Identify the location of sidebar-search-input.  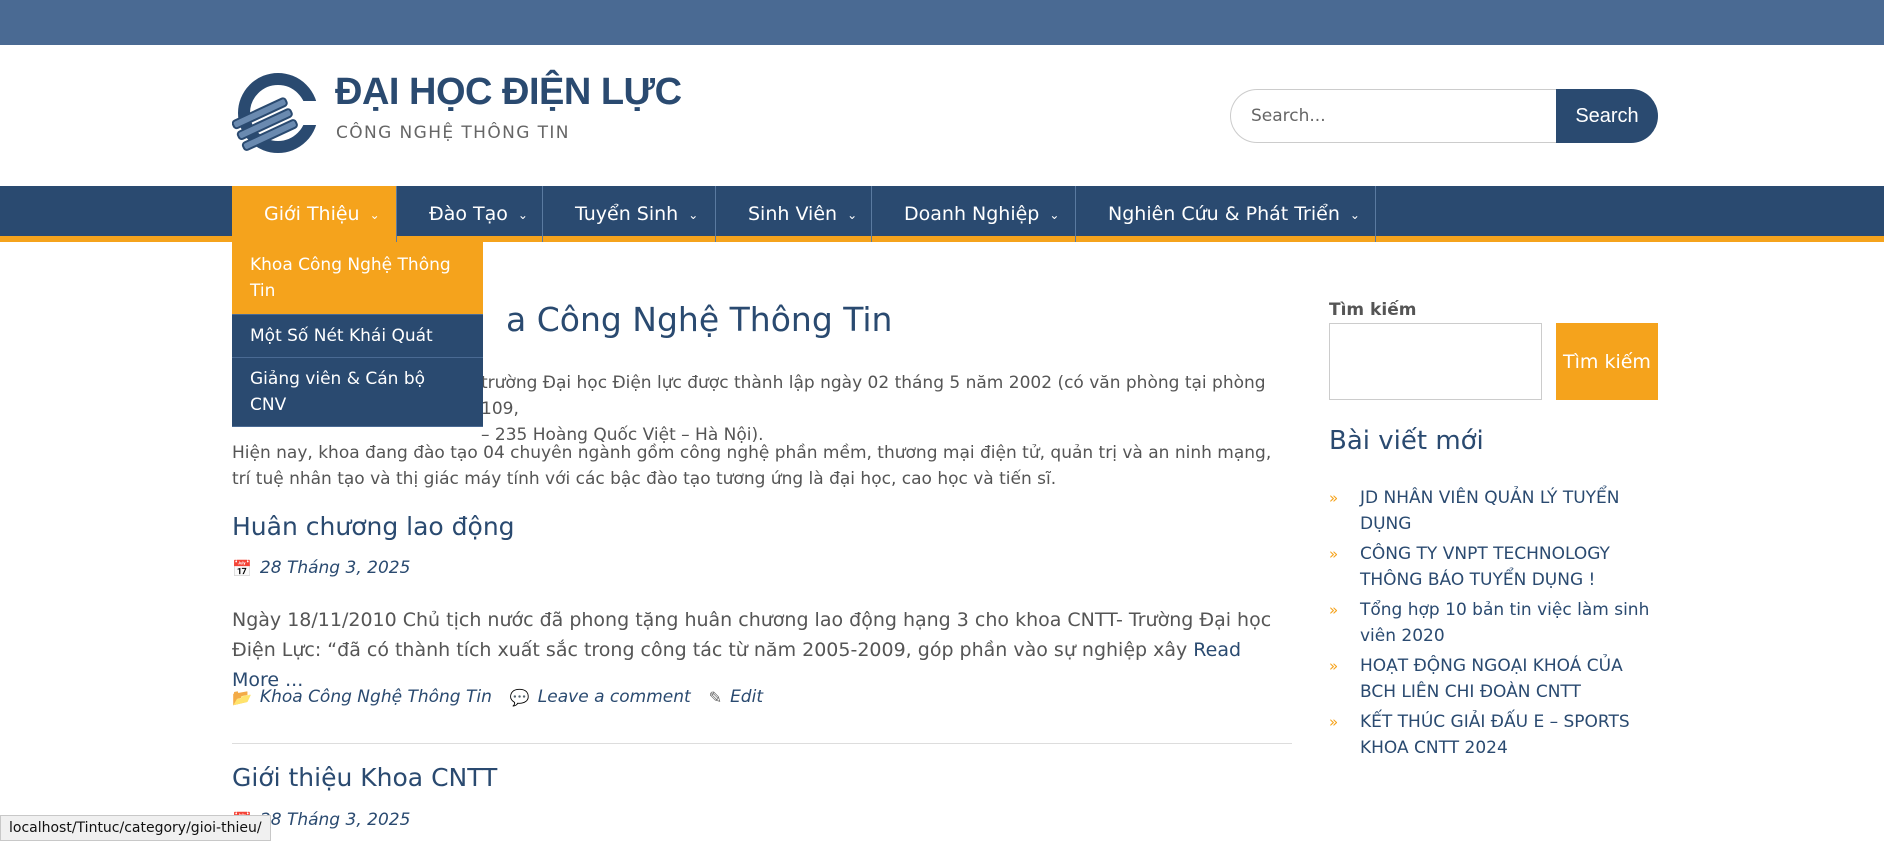
(1435, 361).